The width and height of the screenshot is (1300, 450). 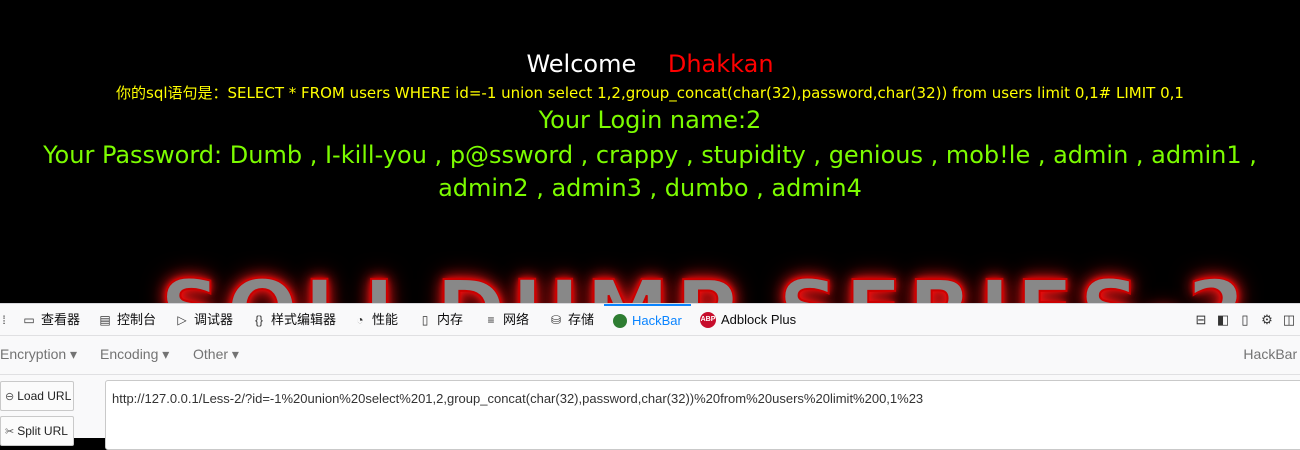 I want to click on tab-network: ≡ 网络, so click(x=506, y=319).